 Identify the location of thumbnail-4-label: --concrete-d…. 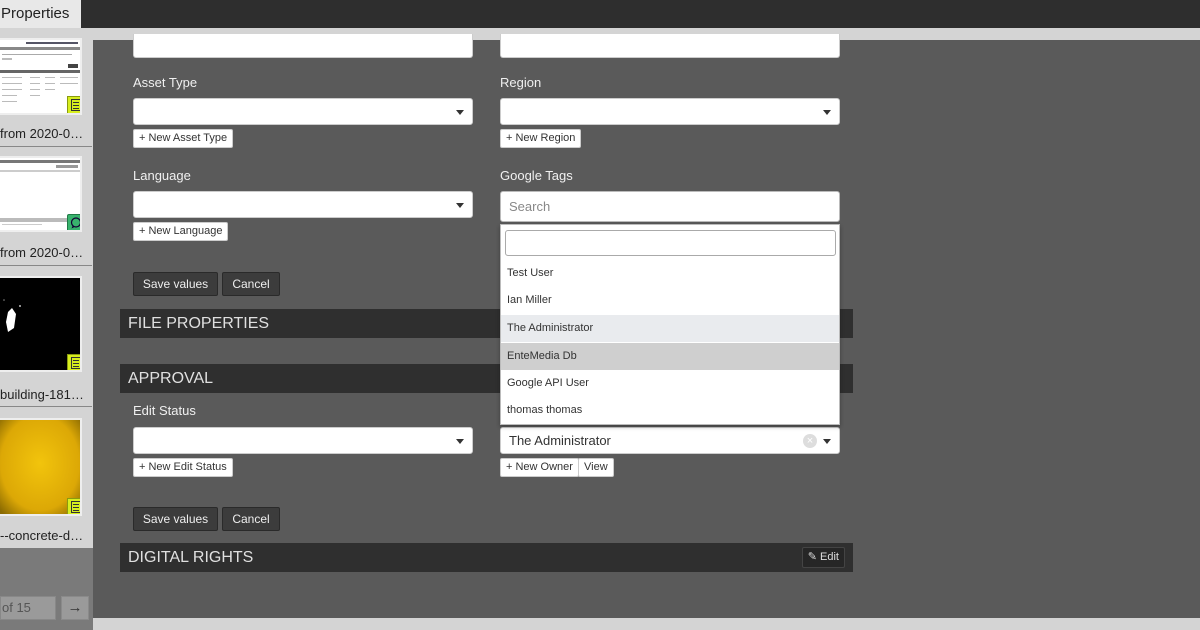
(46, 535).